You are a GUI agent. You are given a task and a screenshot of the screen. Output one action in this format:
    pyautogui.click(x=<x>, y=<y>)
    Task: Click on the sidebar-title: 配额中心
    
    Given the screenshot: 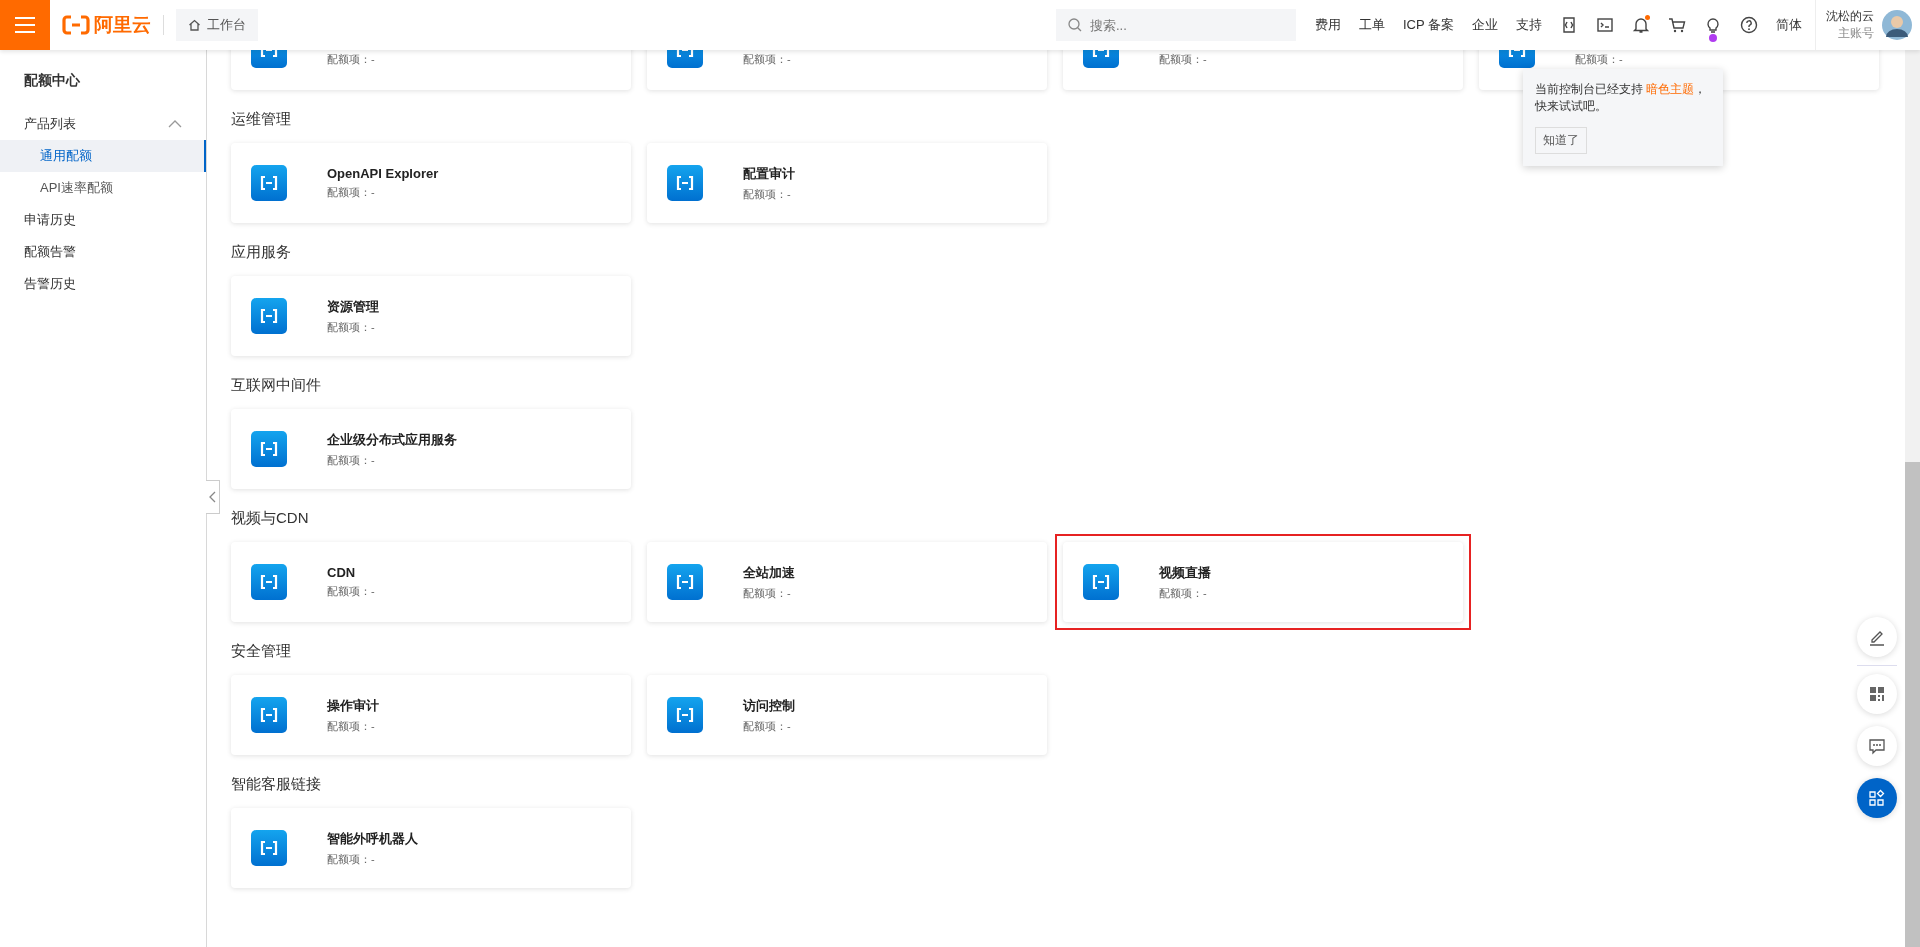 What is the action you would take?
    pyautogui.click(x=52, y=80)
    